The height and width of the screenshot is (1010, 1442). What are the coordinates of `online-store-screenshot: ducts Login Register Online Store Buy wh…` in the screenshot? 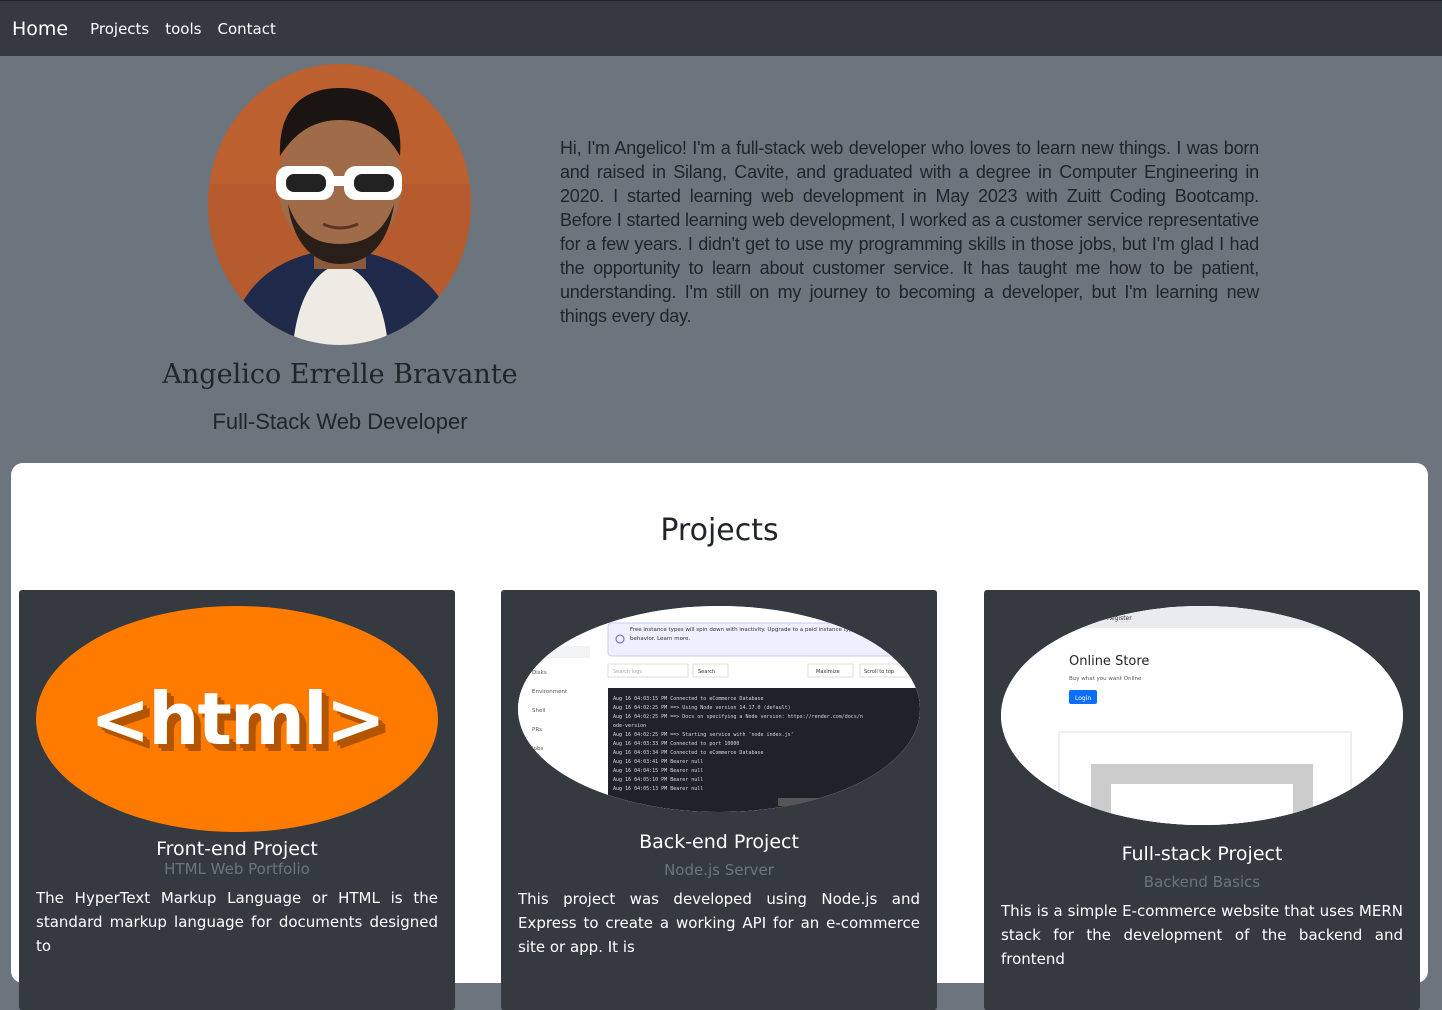 It's located at (1202, 715).